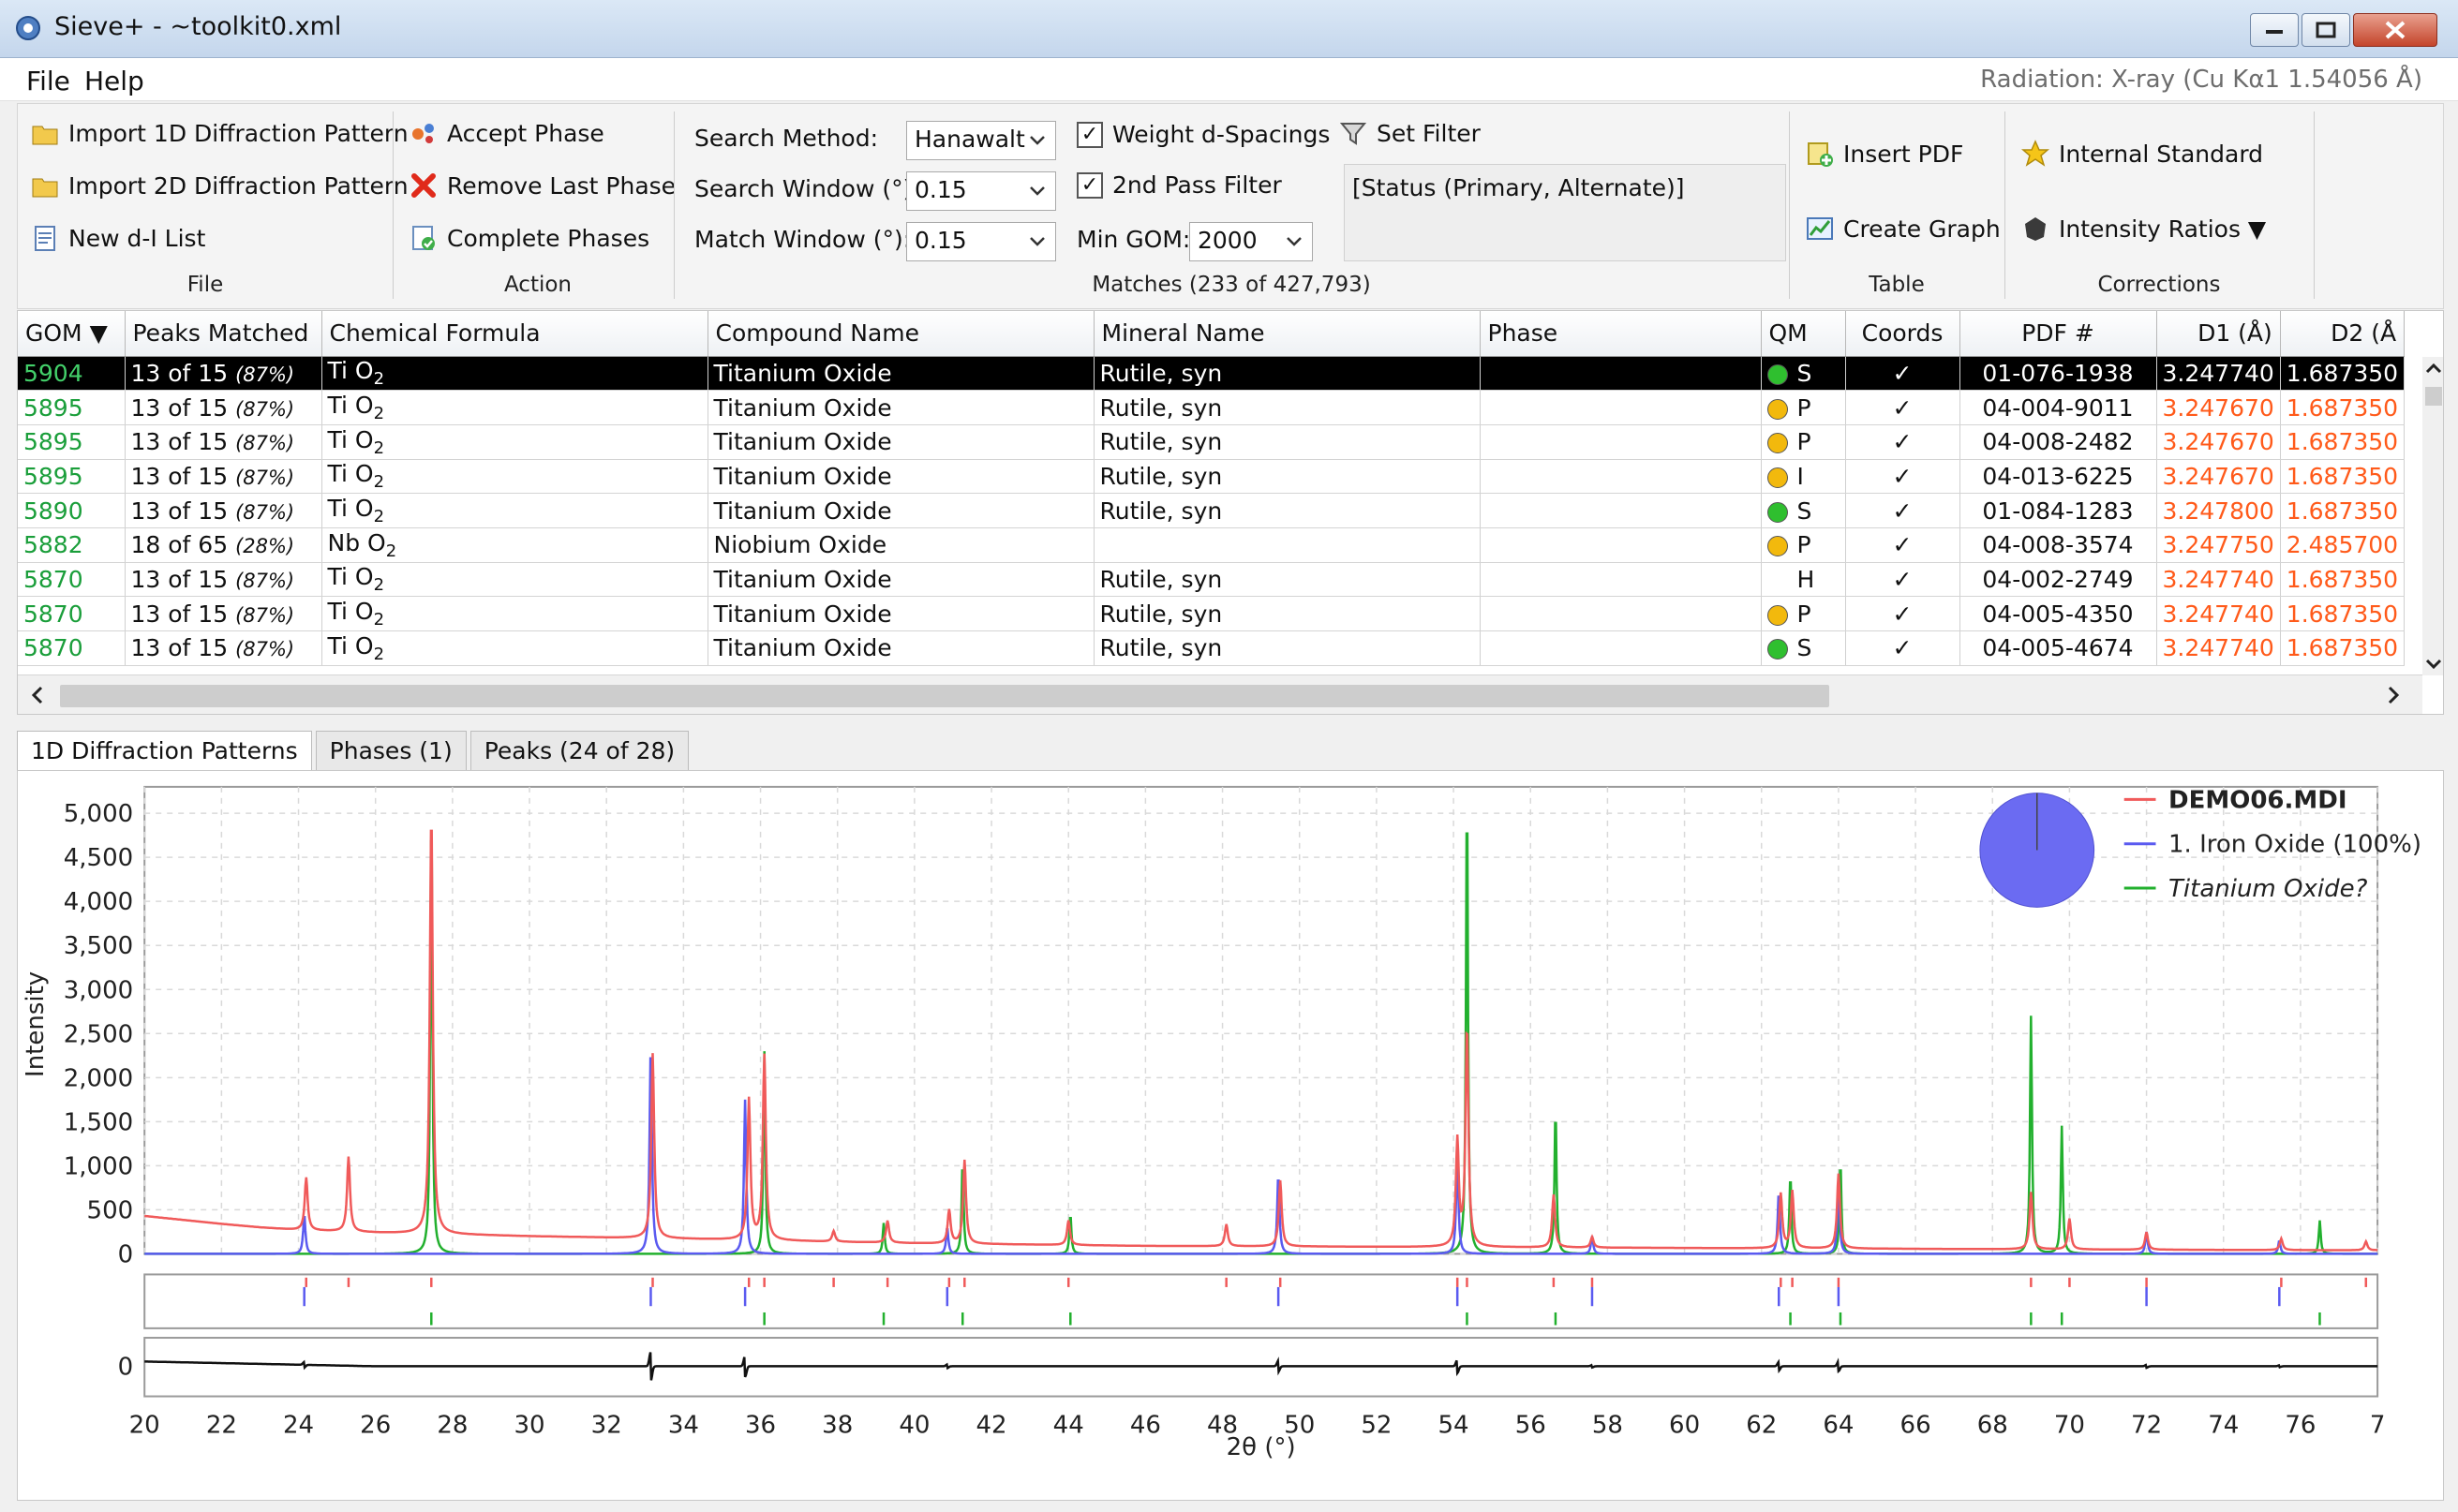 The height and width of the screenshot is (1512, 2458). What do you see at coordinates (1518, 187) in the screenshot?
I see `filter-text: [Status (Primary, Alternate)]` at bounding box center [1518, 187].